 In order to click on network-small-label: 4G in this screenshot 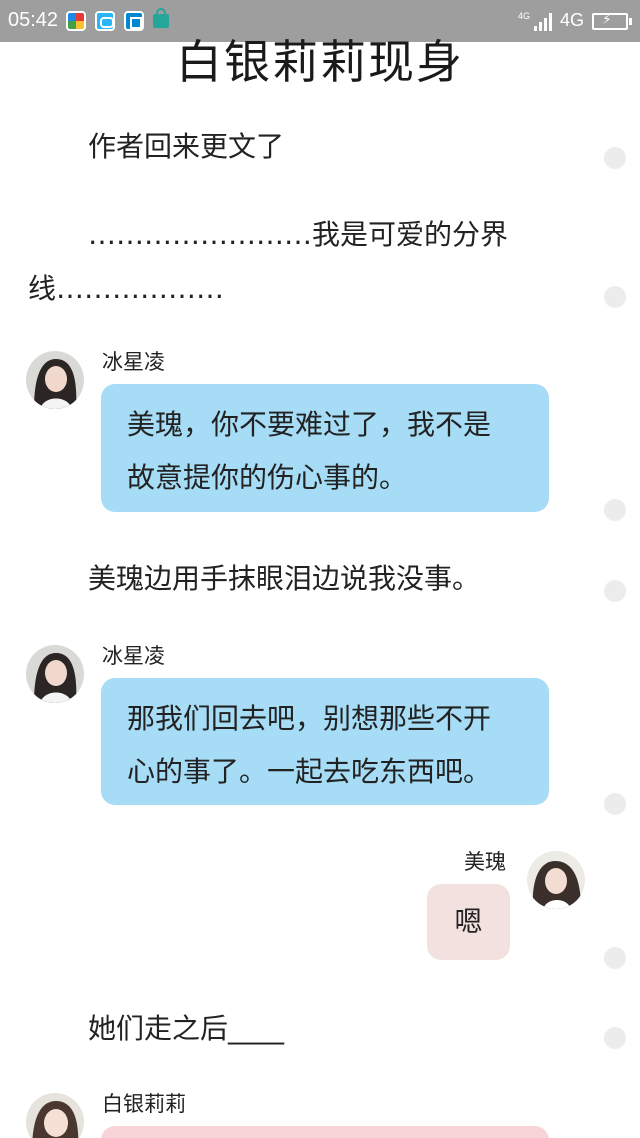, I will do `click(524, 16)`.